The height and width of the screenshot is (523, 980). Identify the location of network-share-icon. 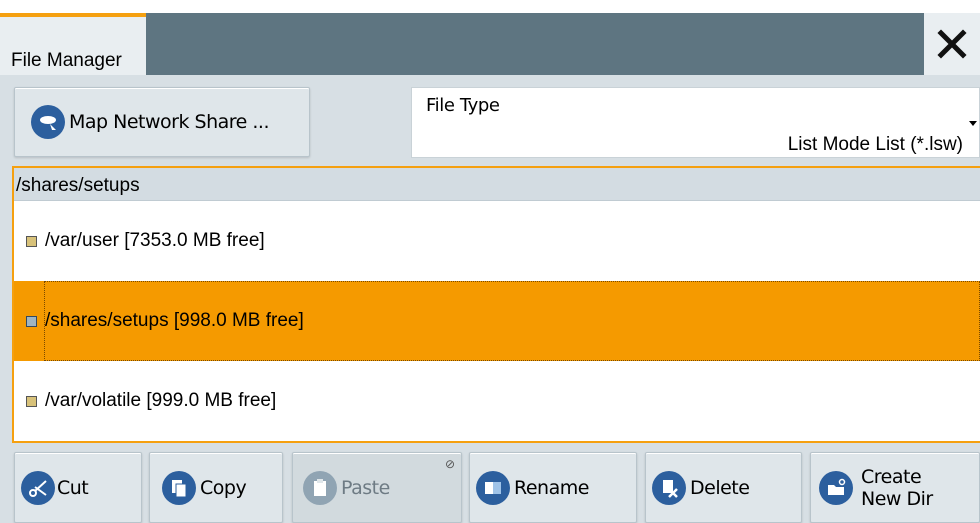
(48, 122).